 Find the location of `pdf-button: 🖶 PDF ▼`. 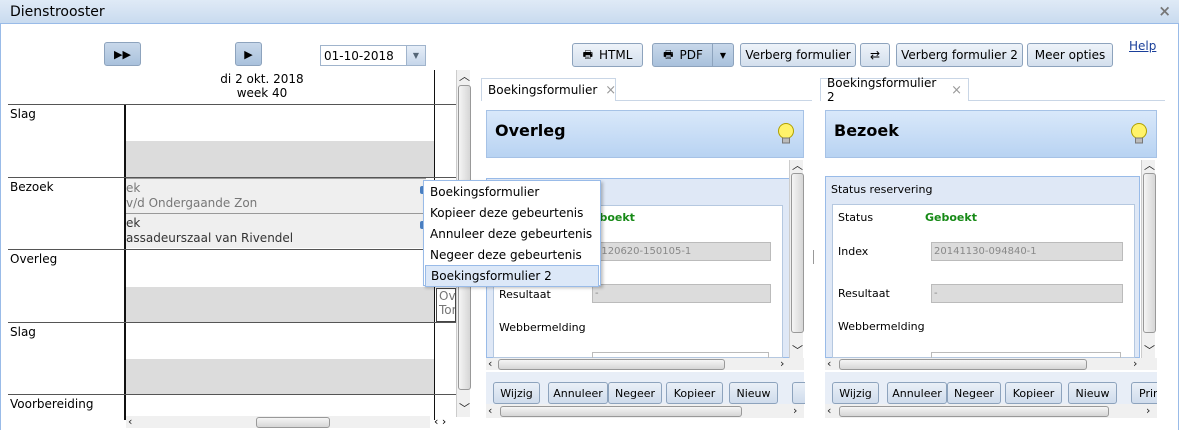

pdf-button: 🖶 PDF ▼ is located at coordinates (693, 55).